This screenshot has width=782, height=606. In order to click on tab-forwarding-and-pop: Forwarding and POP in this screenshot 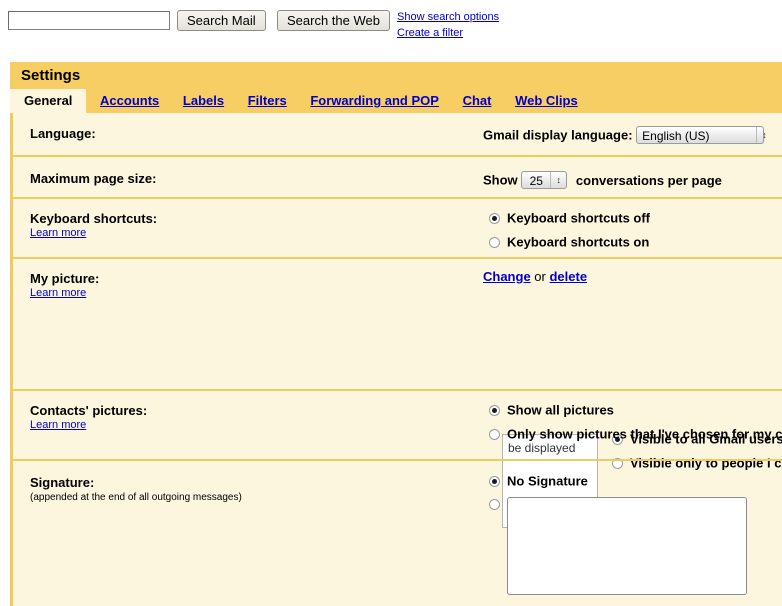, I will do `click(374, 101)`.